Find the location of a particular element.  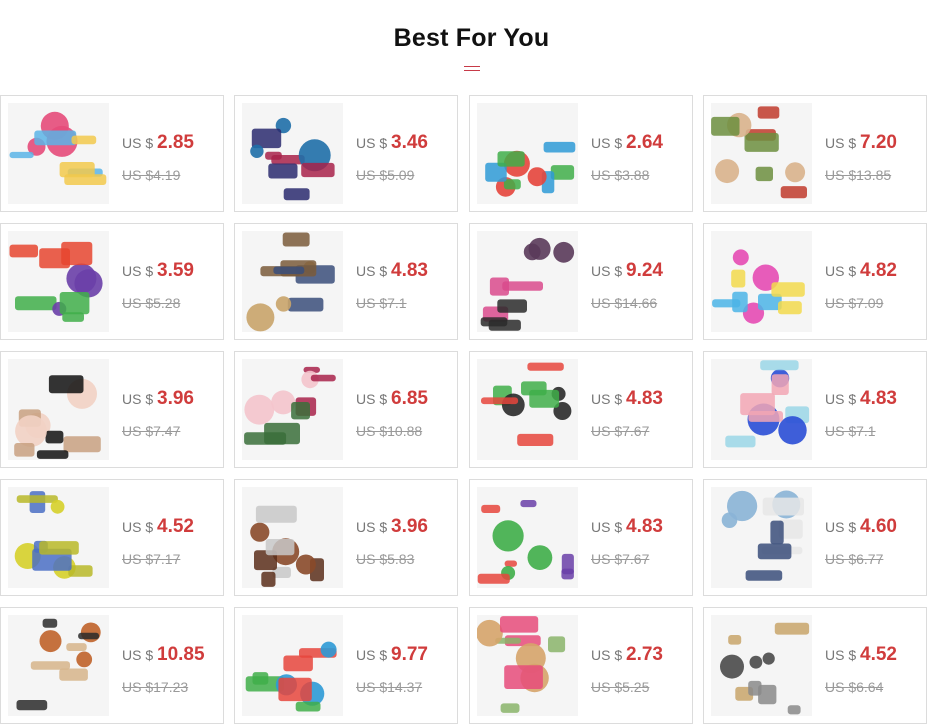

product-price: US $ 4.60 is located at coordinates (861, 527).